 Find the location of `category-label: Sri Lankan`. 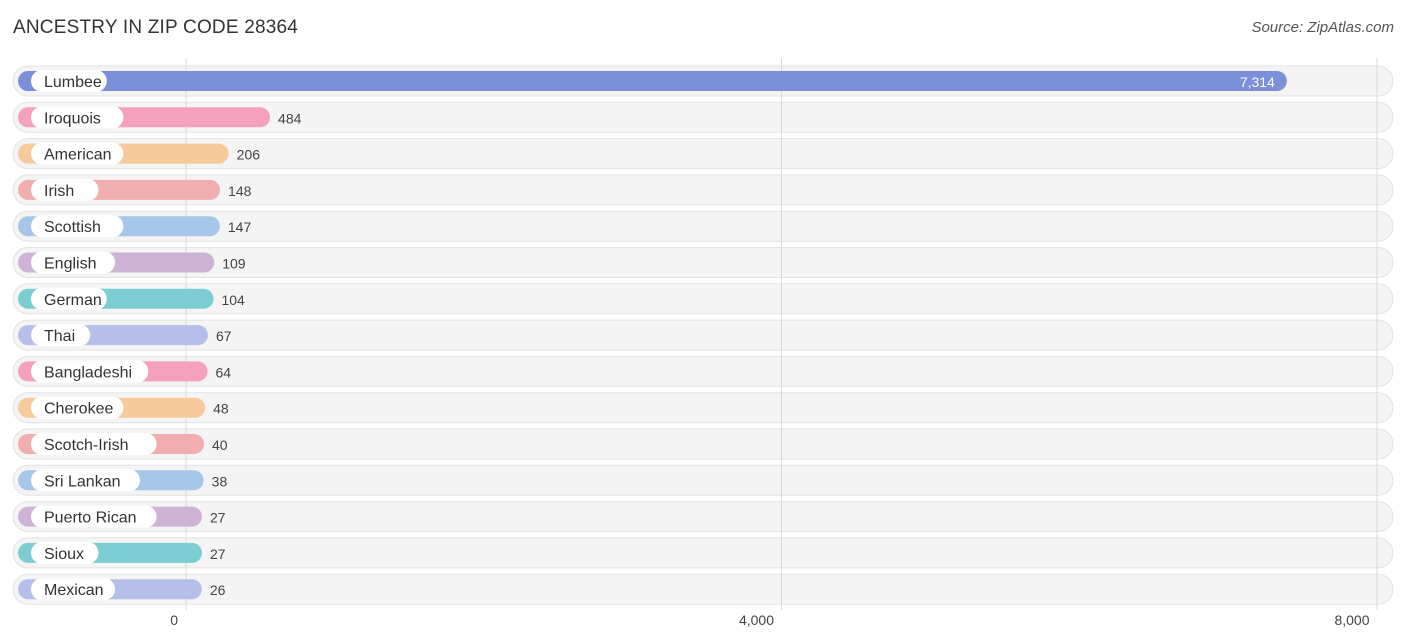

category-label: Sri Lankan is located at coordinates (82, 481).